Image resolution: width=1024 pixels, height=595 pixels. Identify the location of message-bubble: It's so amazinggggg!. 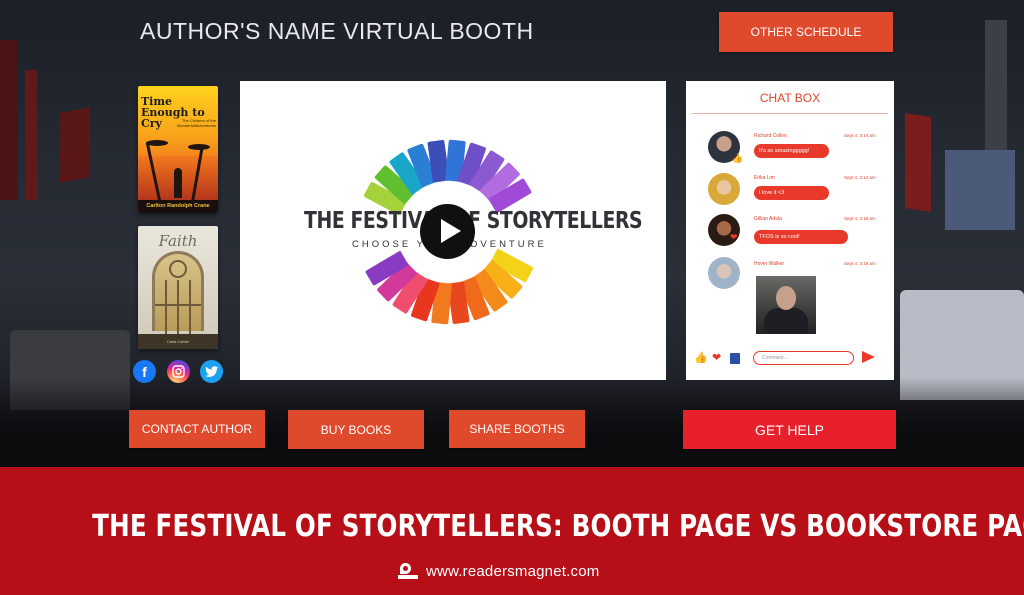
(791, 151).